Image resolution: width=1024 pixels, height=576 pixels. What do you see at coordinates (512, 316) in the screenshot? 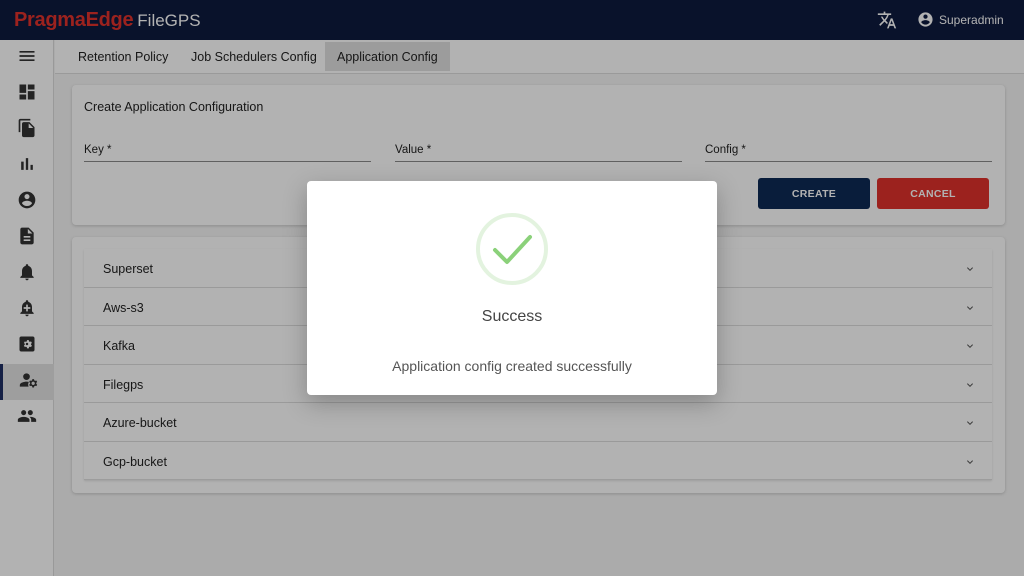
I see `dialog-title: Success` at bounding box center [512, 316].